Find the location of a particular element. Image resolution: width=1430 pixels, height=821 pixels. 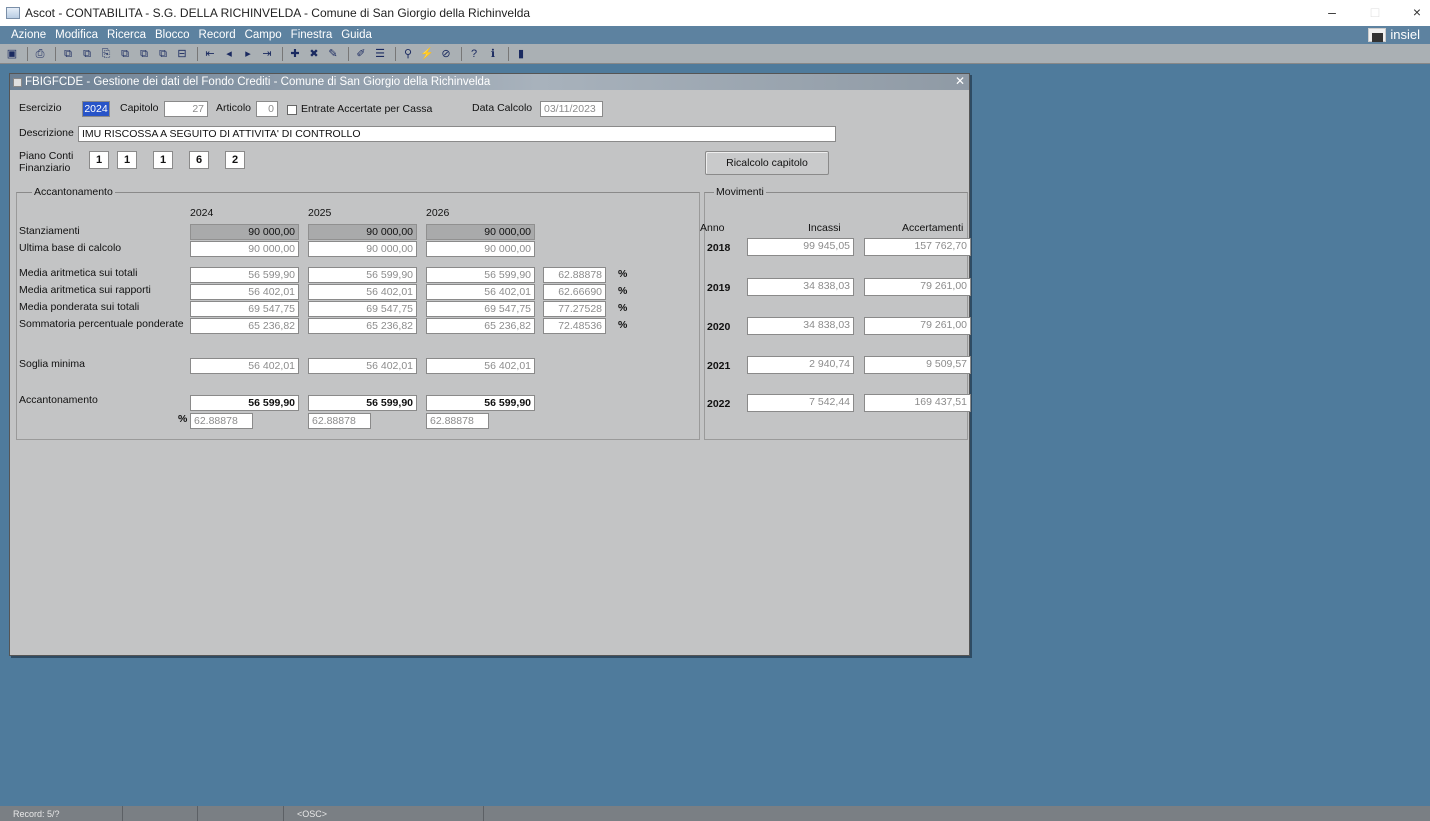

media-ponderata-2024: 69 547,75 is located at coordinates (244, 309).